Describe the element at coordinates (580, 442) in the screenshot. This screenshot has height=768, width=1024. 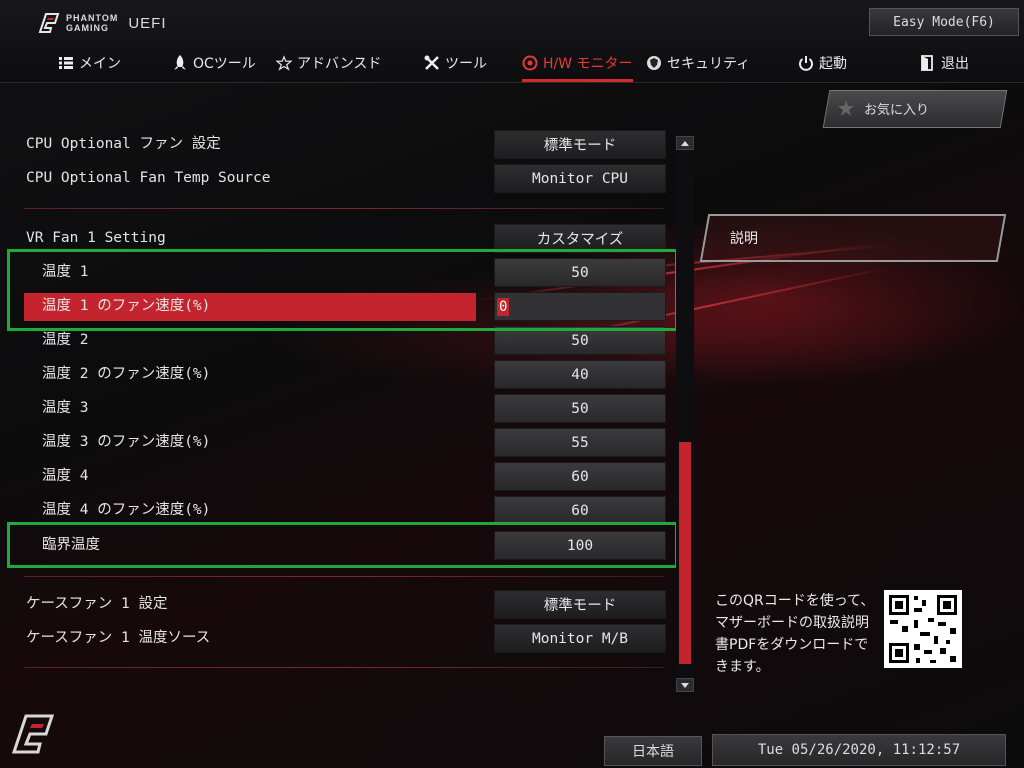
I see `setting-value-field: 55` at that location.